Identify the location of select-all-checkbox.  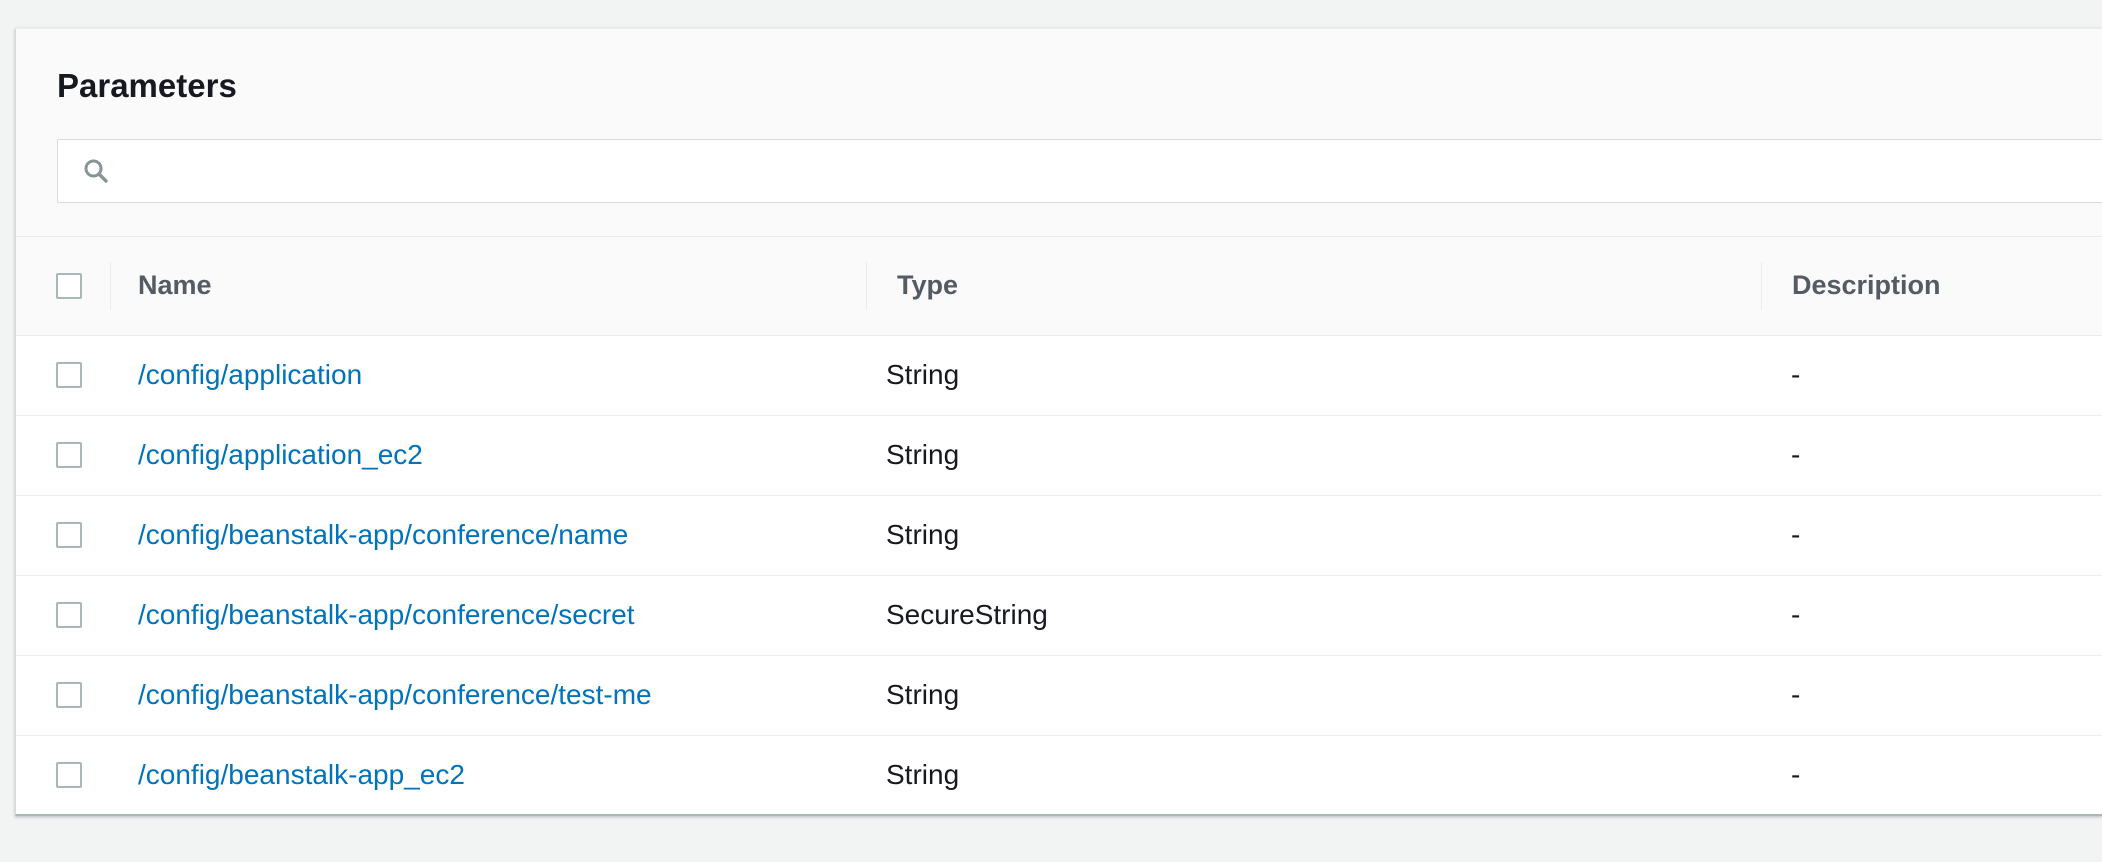
(69, 285).